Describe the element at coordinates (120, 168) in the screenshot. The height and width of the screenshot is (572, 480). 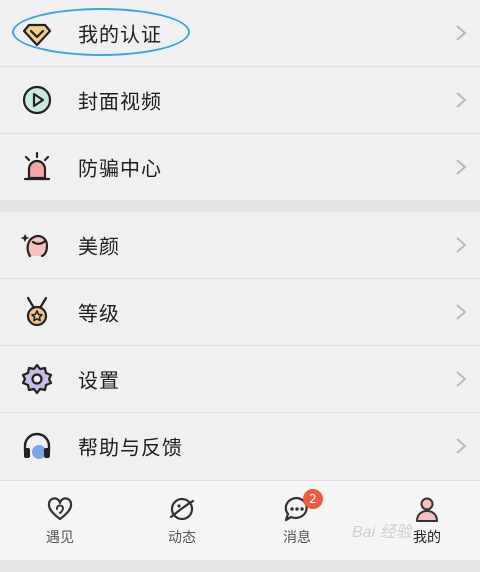
I see `menu-label: 防骗中心` at that location.